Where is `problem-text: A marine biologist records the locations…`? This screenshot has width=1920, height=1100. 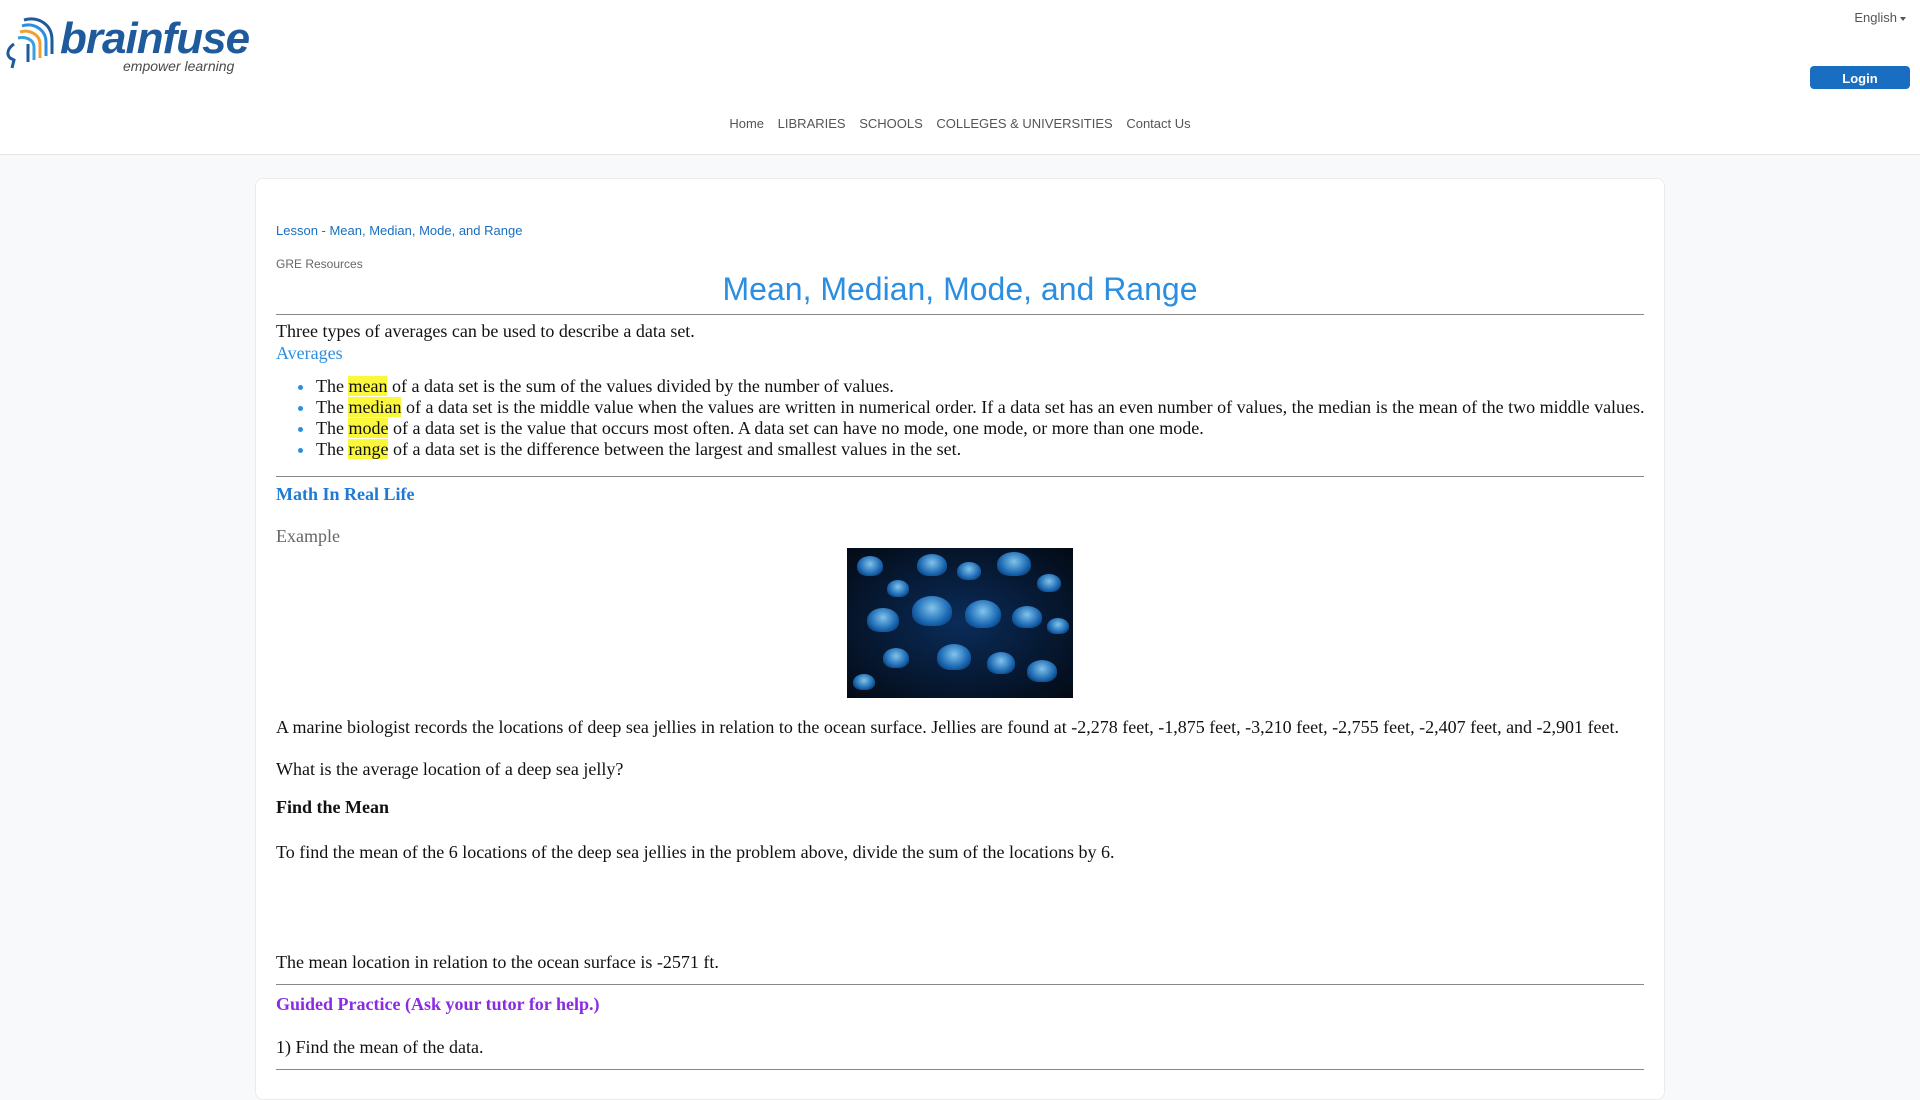
problem-text: A marine biologist records the locations… is located at coordinates (948, 727).